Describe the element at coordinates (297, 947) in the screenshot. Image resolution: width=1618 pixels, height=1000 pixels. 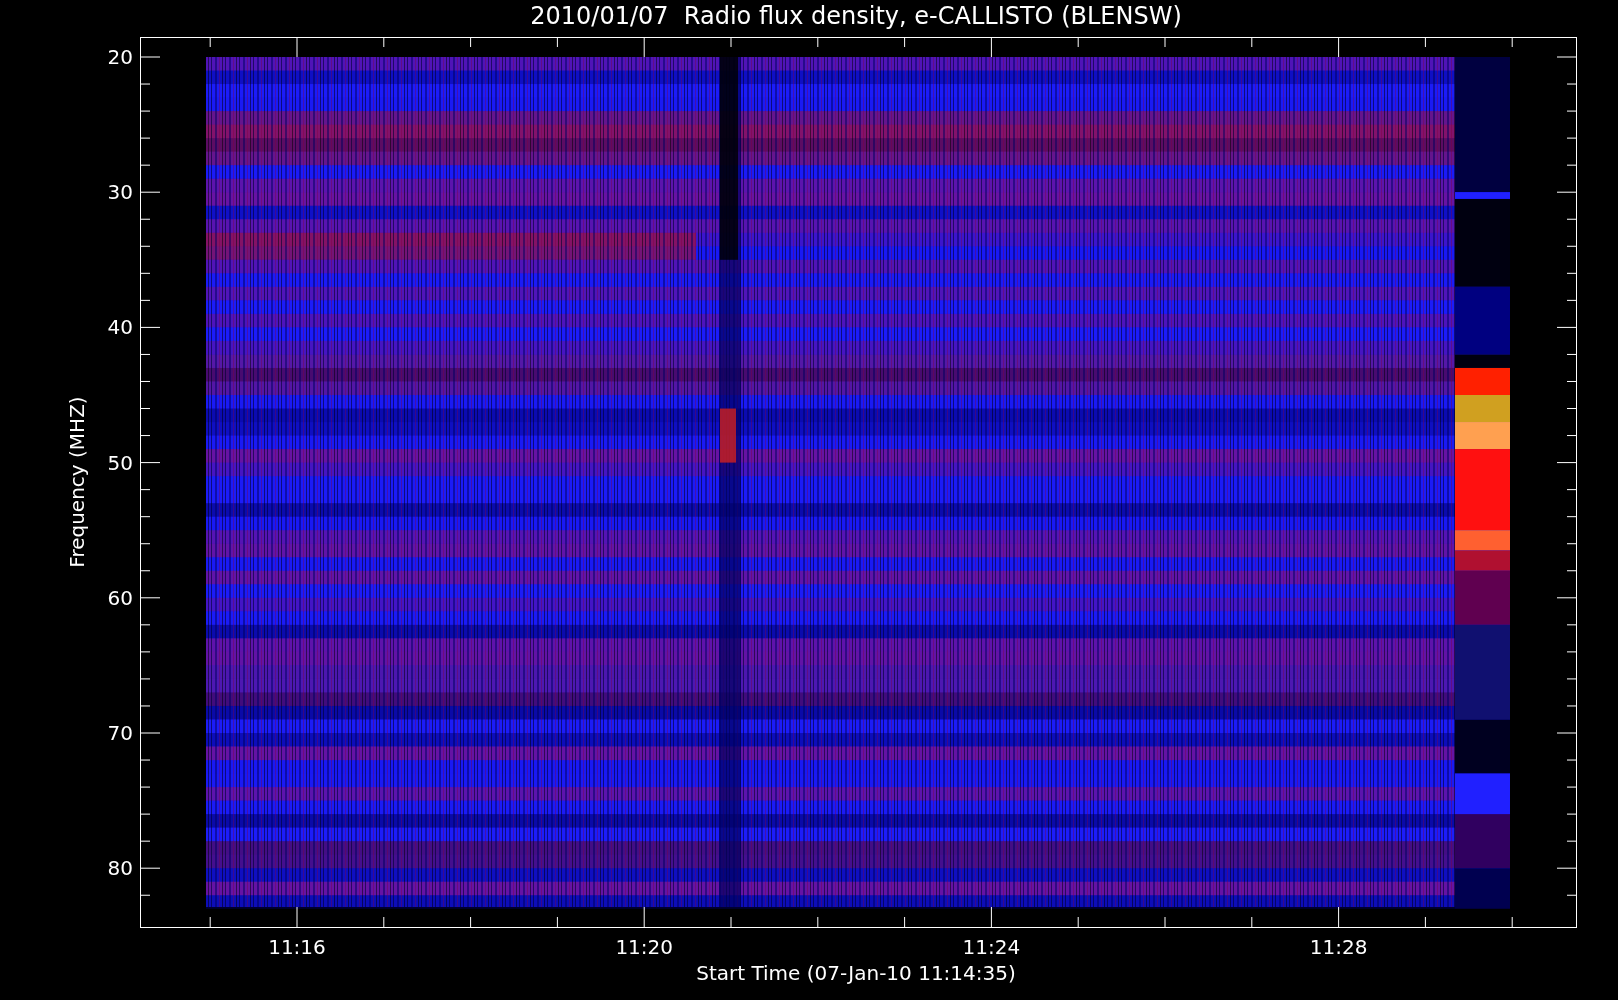
I see `x-tick-label: 11:16` at that location.